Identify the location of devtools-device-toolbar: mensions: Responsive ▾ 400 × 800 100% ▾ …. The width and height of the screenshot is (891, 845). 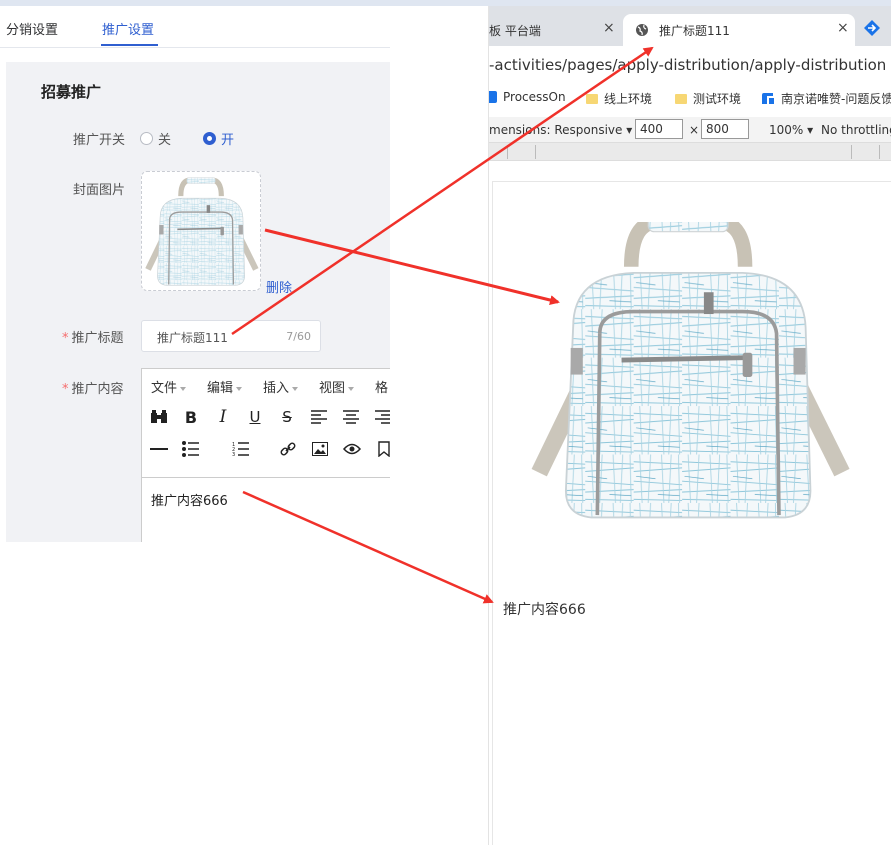
(690, 130).